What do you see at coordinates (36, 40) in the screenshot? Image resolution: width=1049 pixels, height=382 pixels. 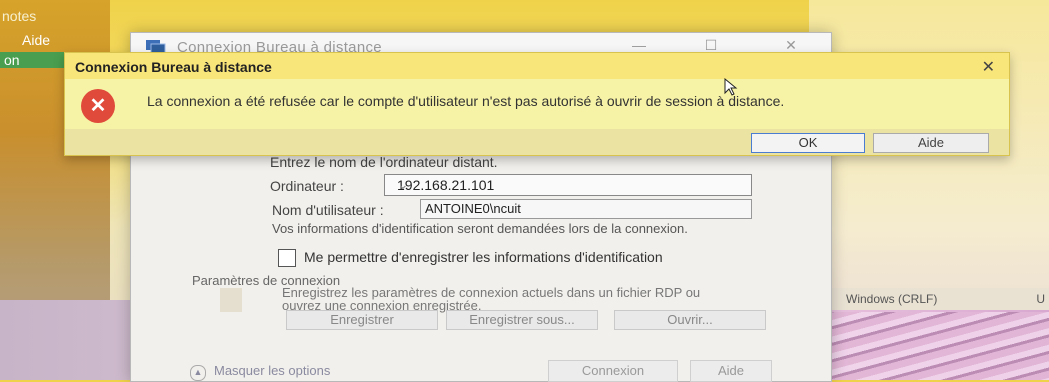 I see `bg-menu-aide: Aide` at bounding box center [36, 40].